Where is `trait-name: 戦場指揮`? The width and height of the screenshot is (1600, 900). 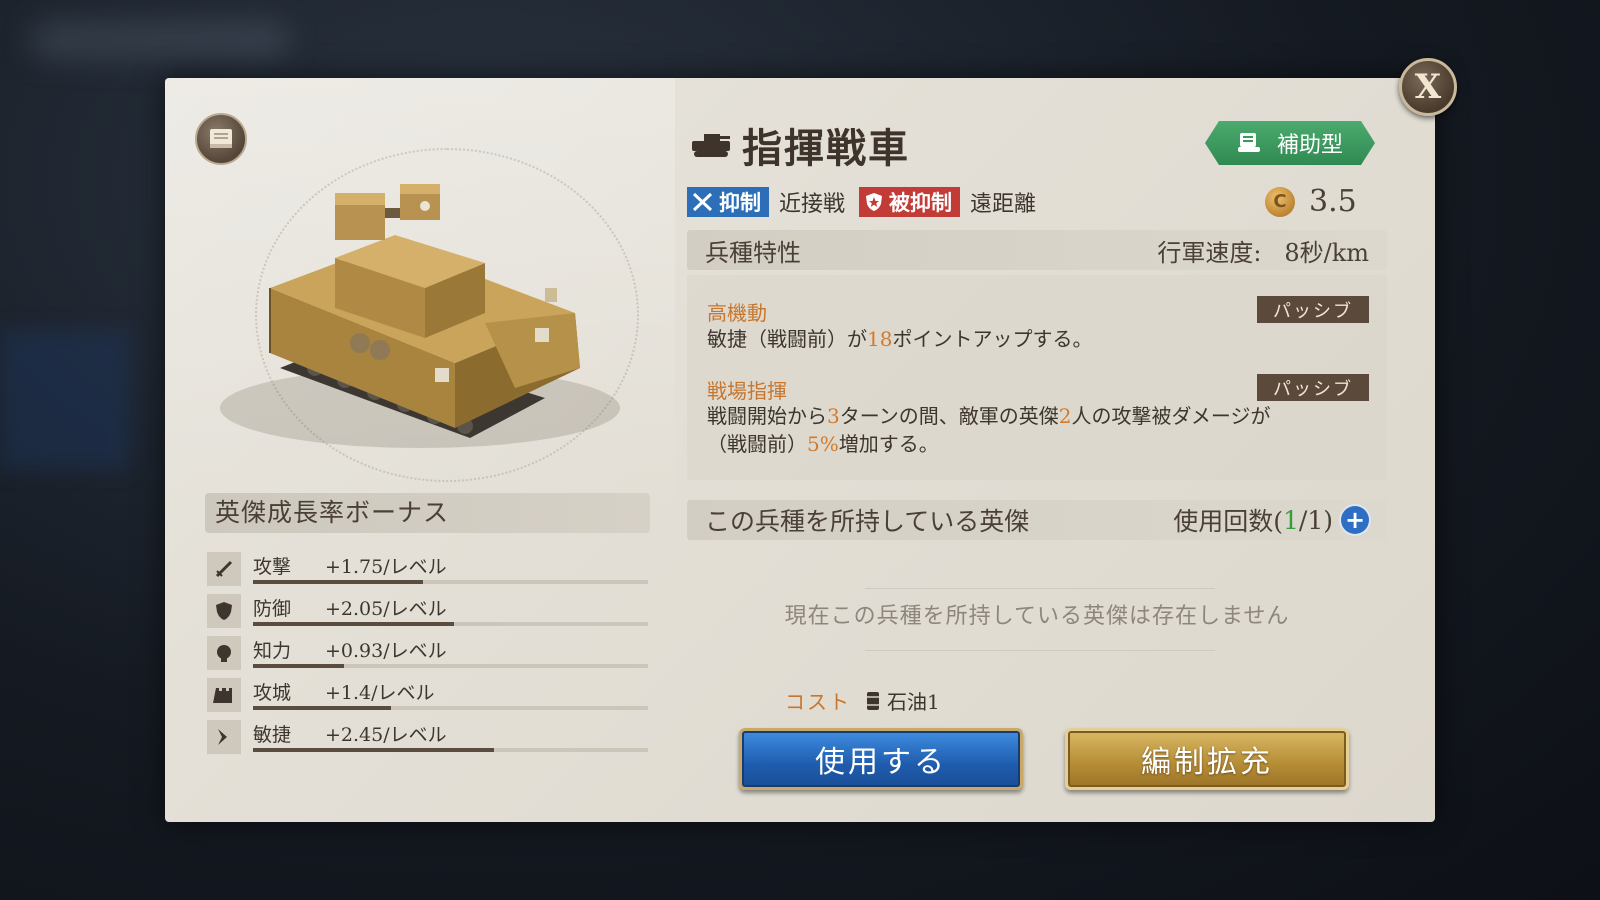 trait-name: 戦場指揮 is located at coordinates (747, 391).